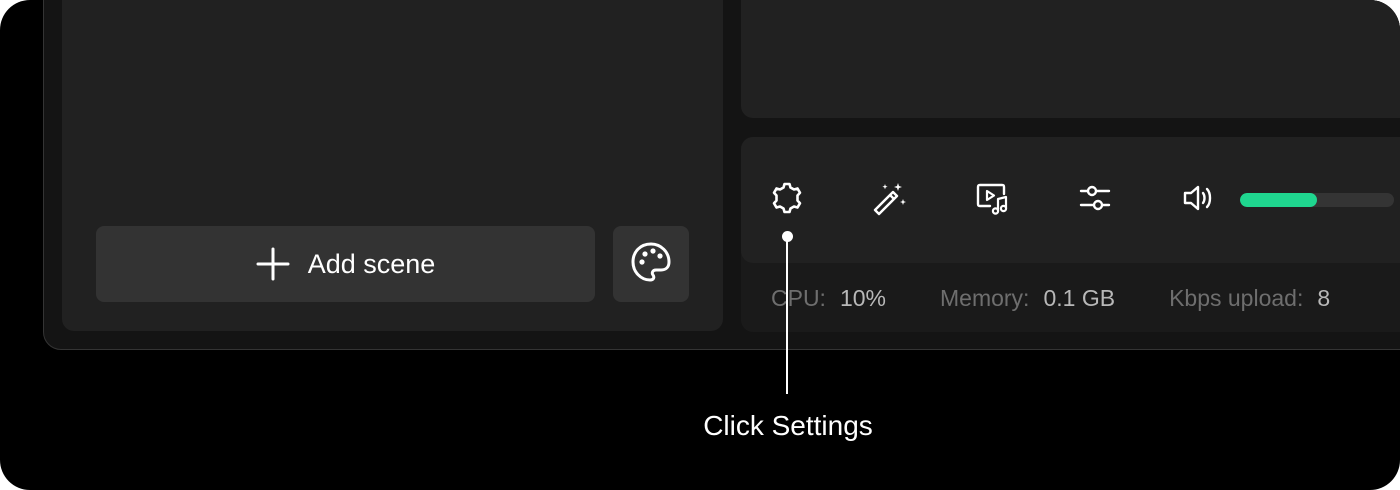 The height and width of the screenshot is (490, 1400). I want to click on plus-icon, so click(273, 264).